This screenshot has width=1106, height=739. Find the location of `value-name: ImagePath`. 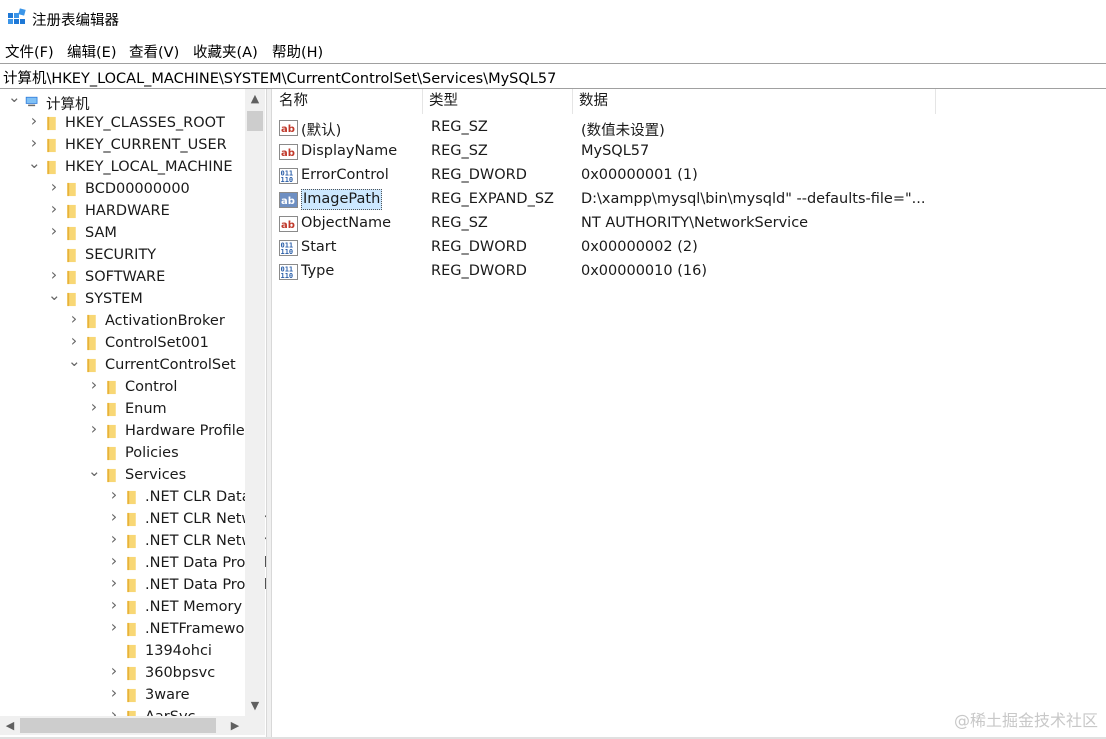

value-name: ImagePath is located at coordinates (342, 199).